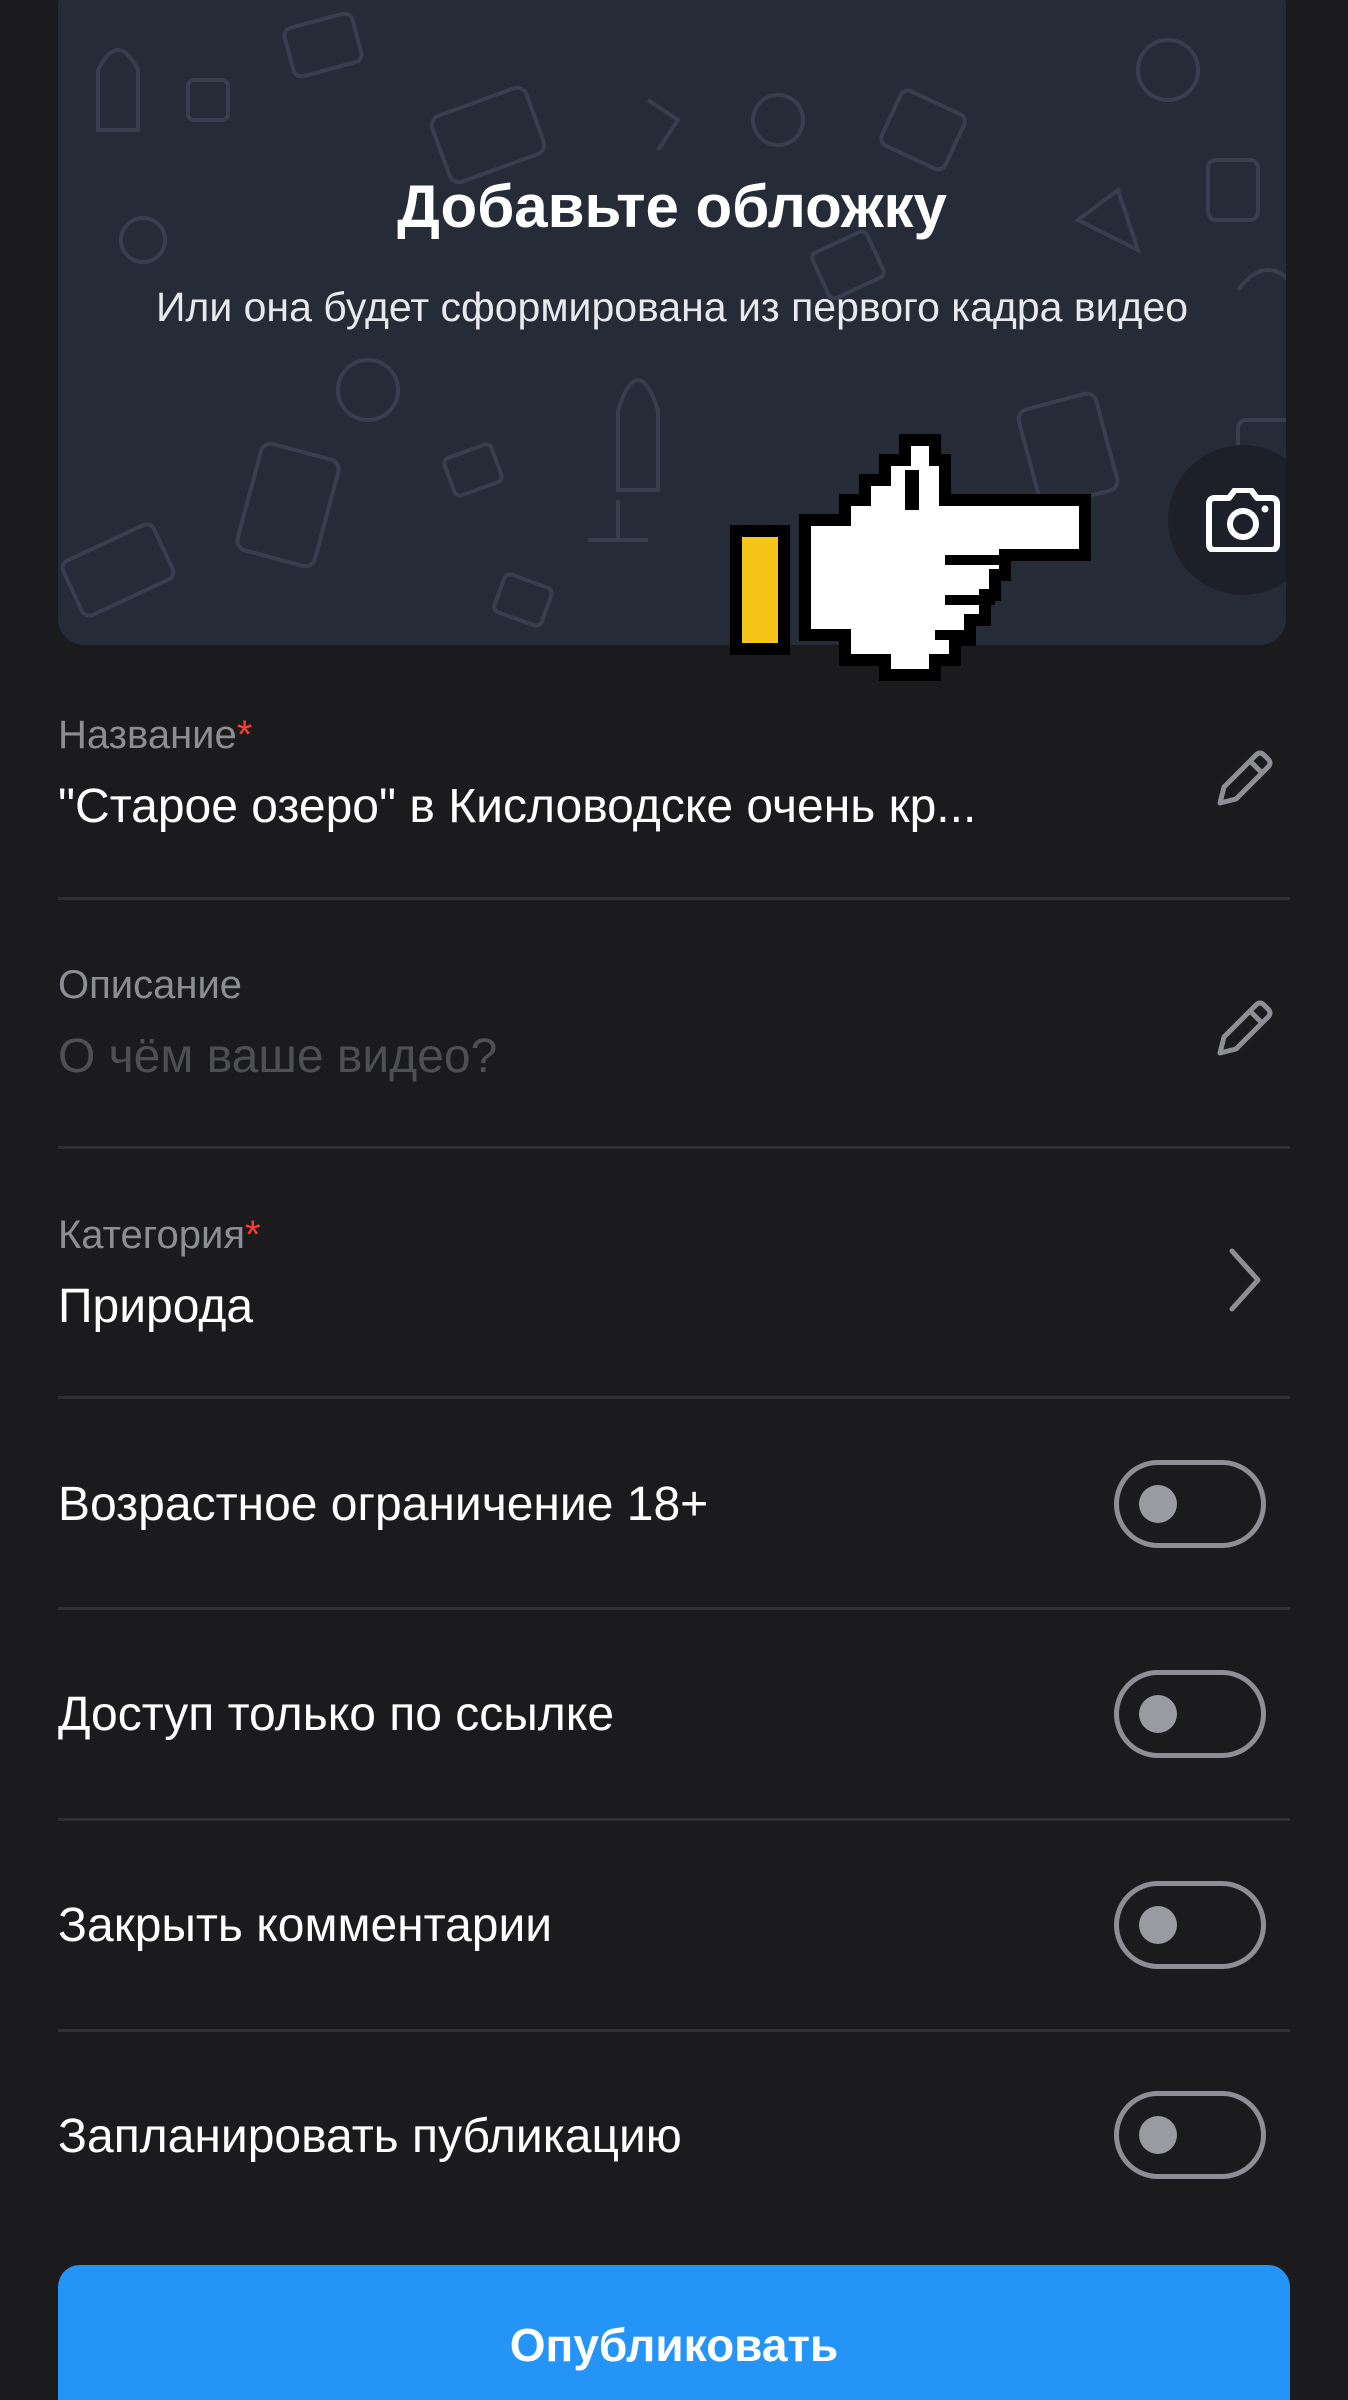  I want to click on camera-icon, so click(1243, 520).